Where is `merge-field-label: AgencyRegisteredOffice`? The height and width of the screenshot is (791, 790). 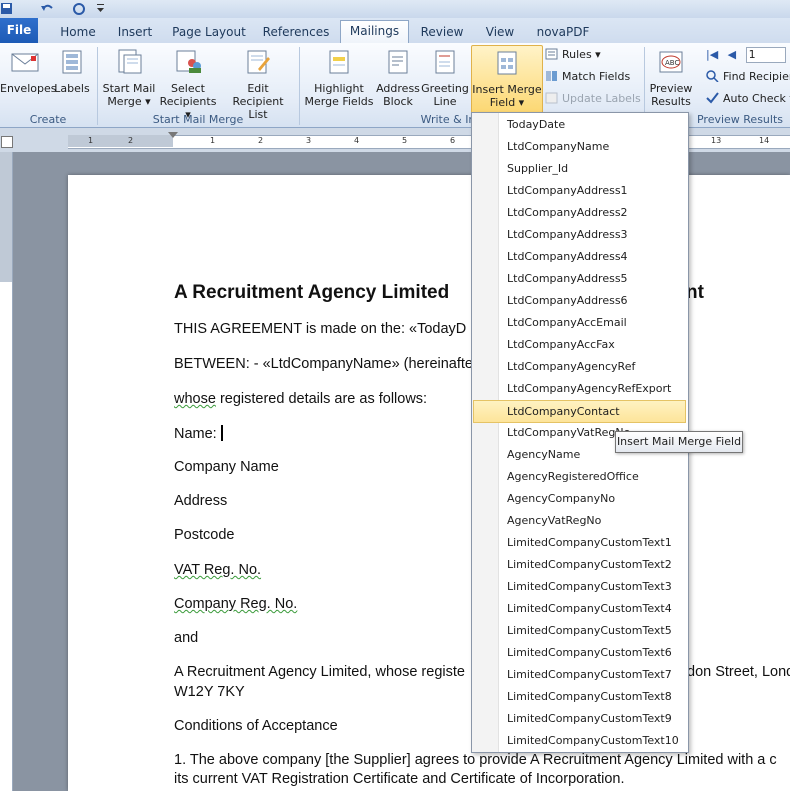
merge-field-label: AgencyRegisteredOffice is located at coordinates (573, 476).